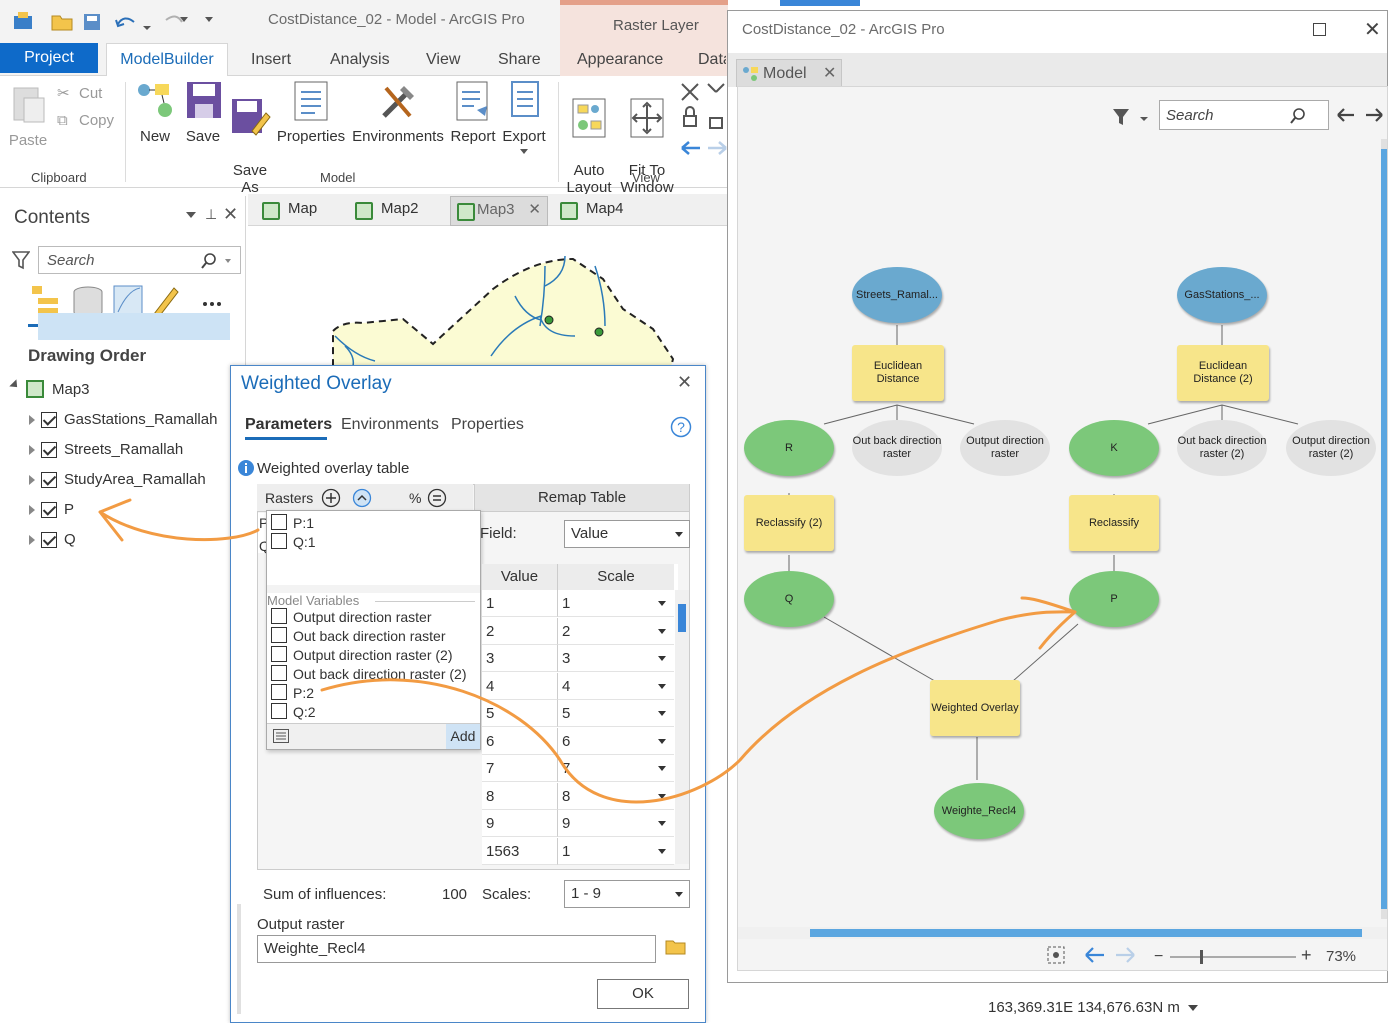  What do you see at coordinates (520, 851) in the screenshot?
I see `remap-value-cell: 1563` at bounding box center [520, 851].